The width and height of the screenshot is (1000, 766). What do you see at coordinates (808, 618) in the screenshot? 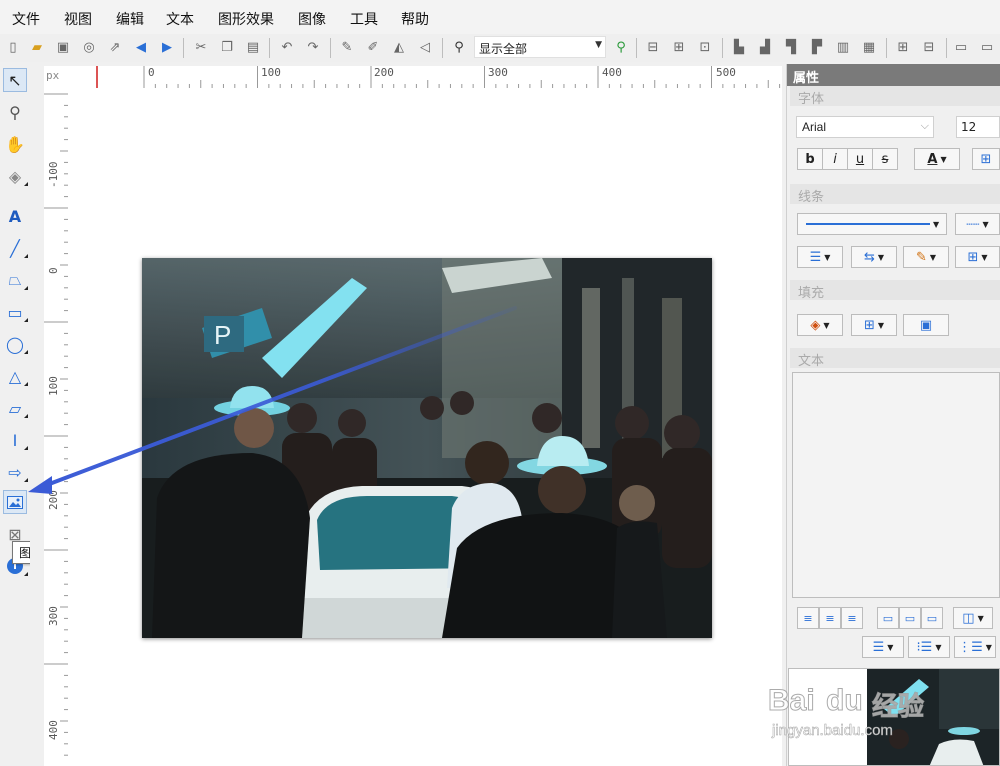
I see `align-left-button: ≡` at bounding box center [808, 618].